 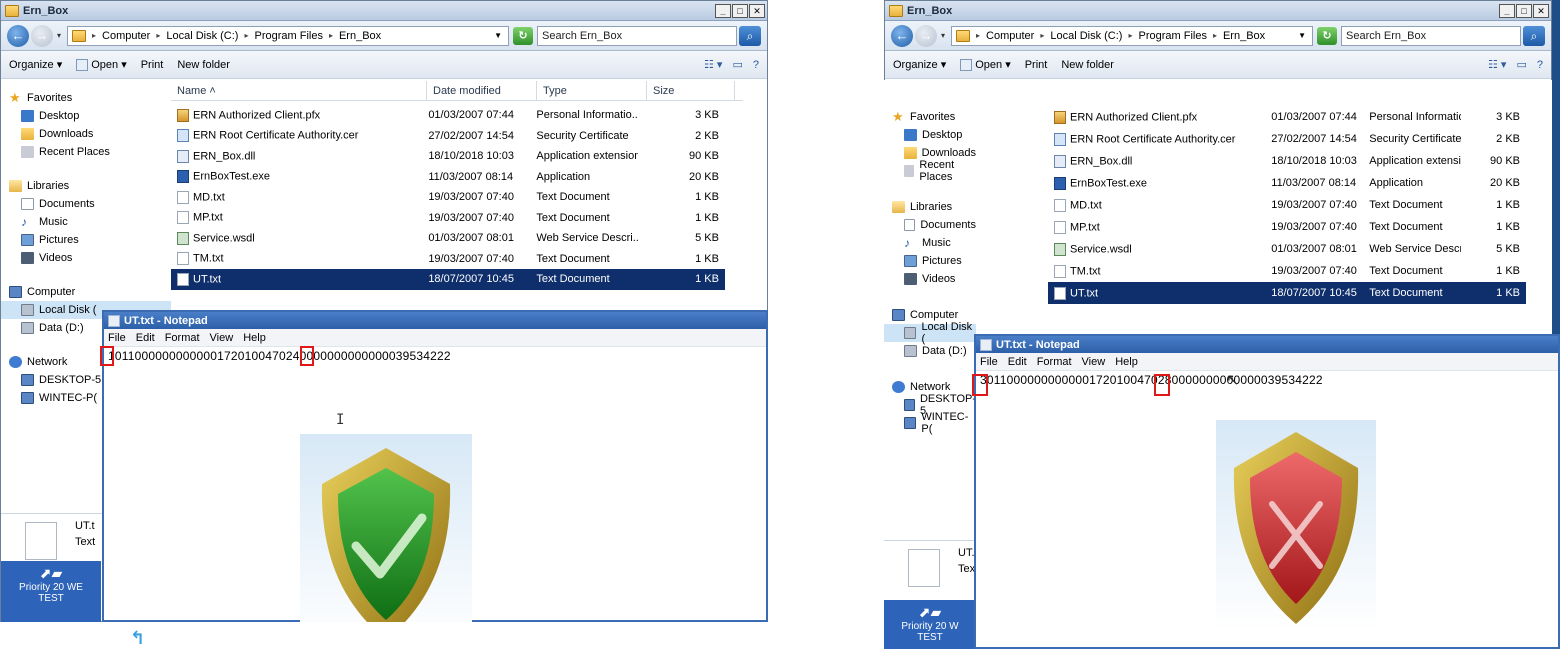 What do you see at coordinates (482, 90) in the screenshot?
I see `column-date-modified: Date modified` at bounding box center [482, 90].